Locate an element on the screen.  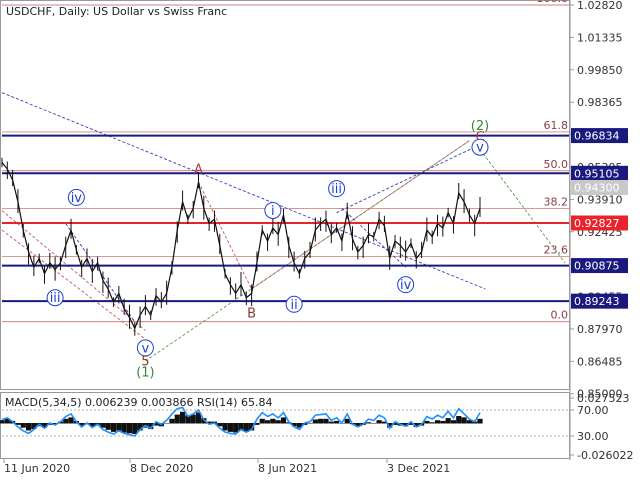
time-tick-label: 11 Jun 2020 is located at coordinates (37, 468).